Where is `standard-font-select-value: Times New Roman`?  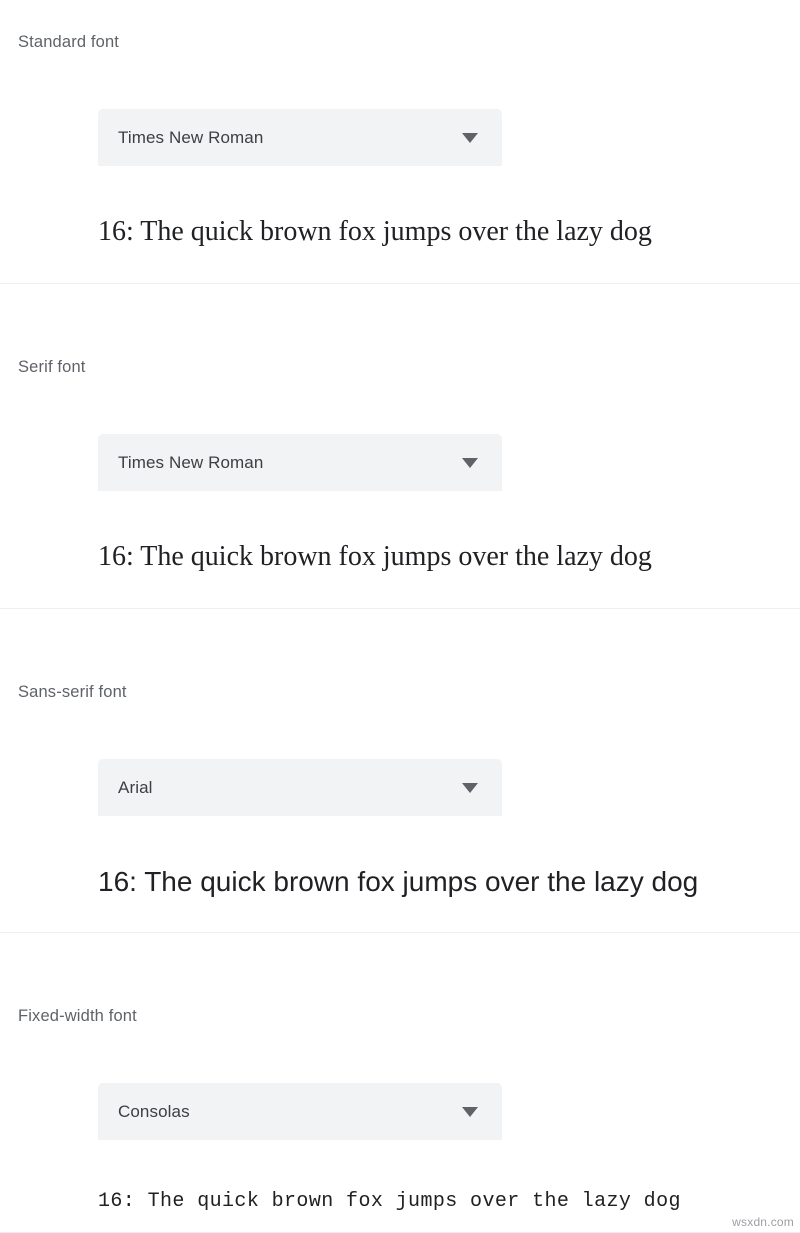
standard-font-select-value: Times New Roman is located at coordinates (191, 137).